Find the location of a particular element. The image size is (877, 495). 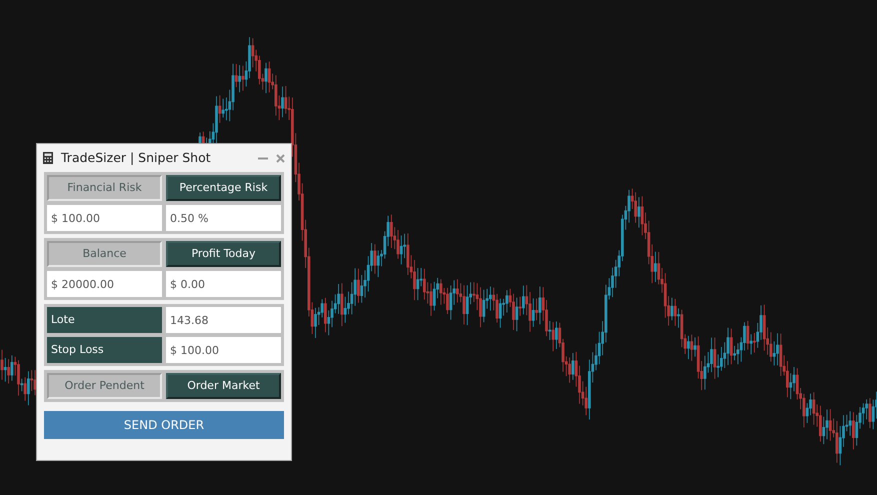

field-label: Lote is located at coordinates (104, 320).